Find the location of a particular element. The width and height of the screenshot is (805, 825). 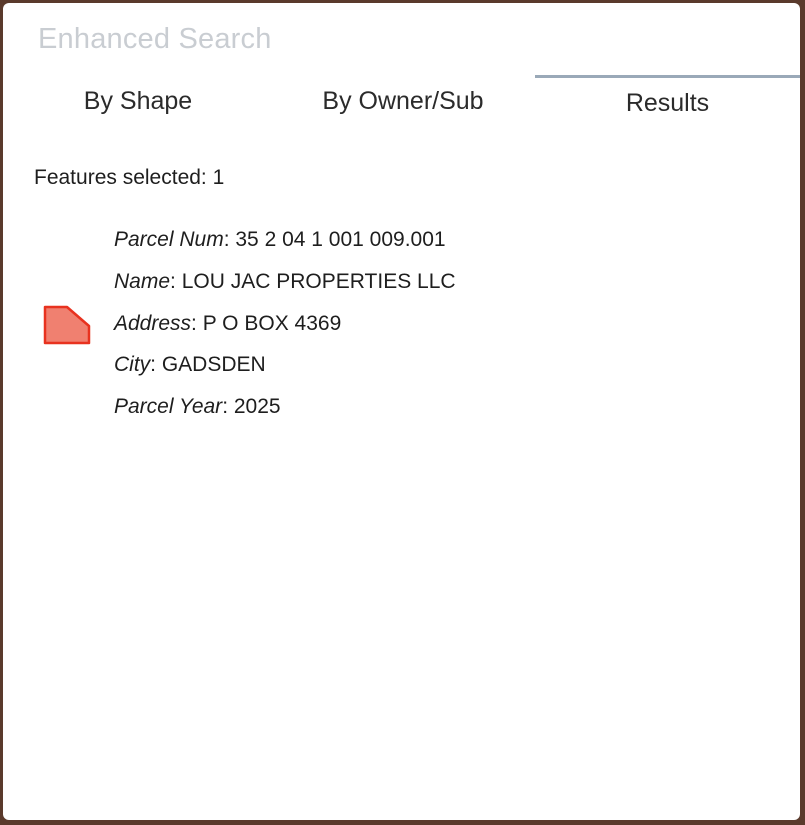

tab-bar: By Shape By Owner/Sub Results is located at coordinates (401, 103).